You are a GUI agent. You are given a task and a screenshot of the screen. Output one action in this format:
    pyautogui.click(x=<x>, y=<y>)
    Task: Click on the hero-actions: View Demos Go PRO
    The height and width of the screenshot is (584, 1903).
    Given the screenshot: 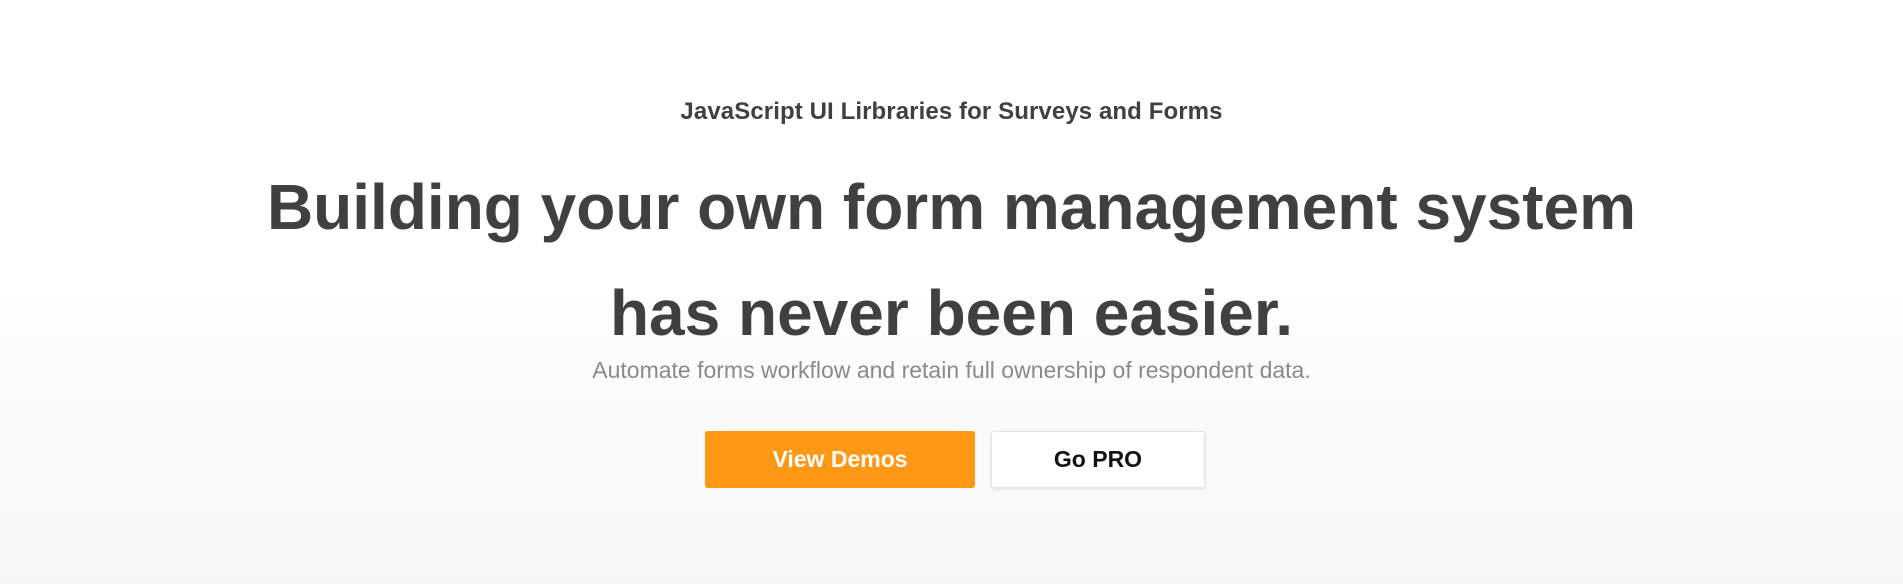 What is the action you would take?
    pyautogui.click(x=951, y=459)
    